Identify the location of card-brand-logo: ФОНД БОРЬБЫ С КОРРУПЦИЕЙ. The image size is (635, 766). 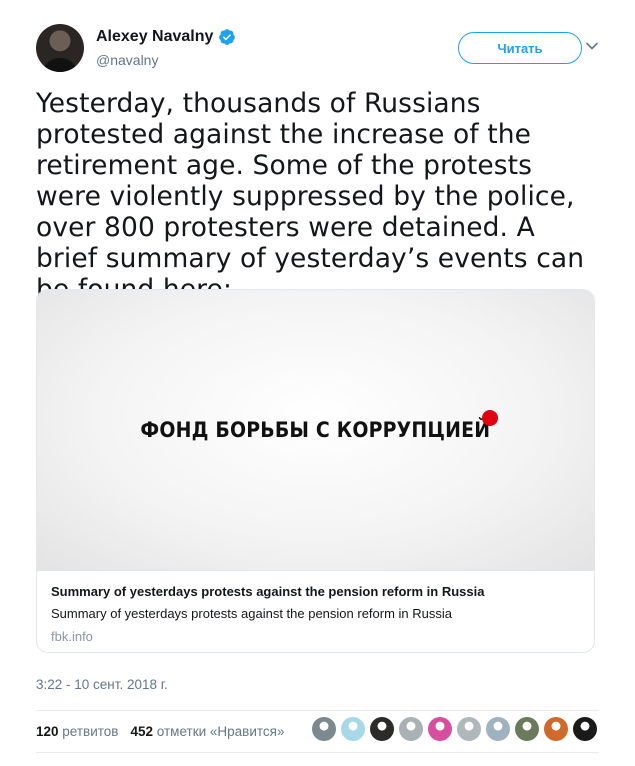
(315, 426).